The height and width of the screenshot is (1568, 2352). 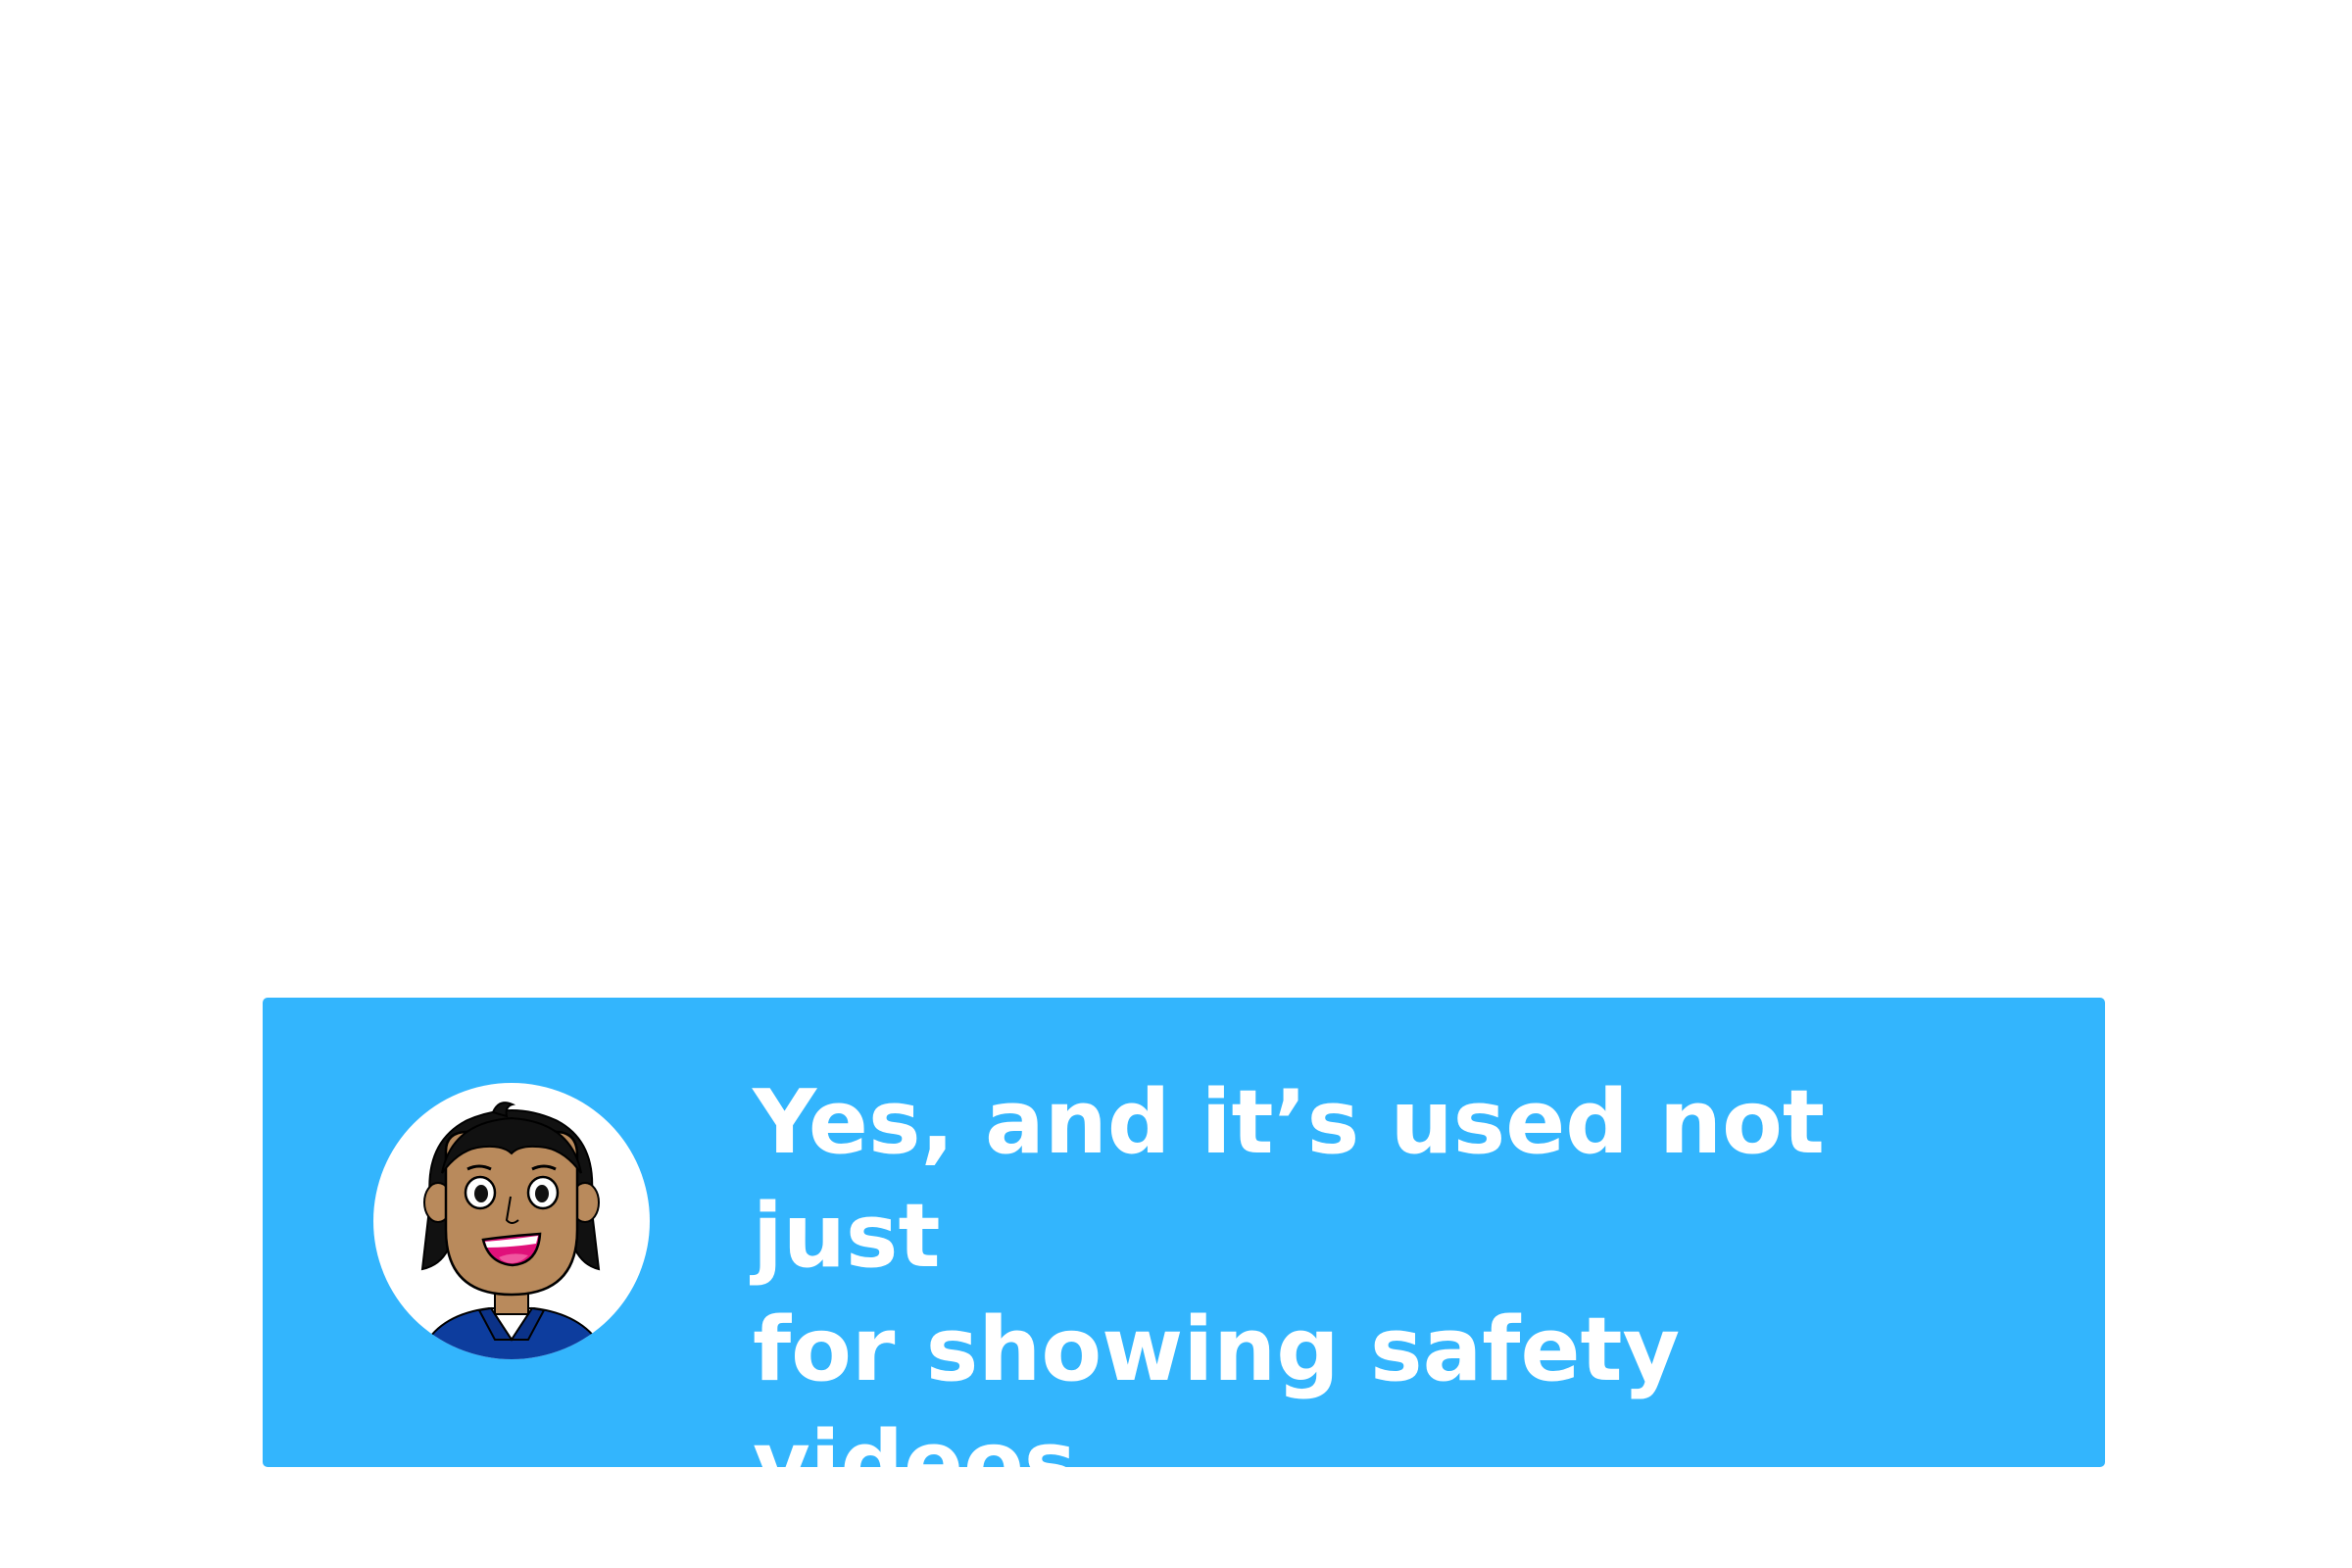 I want to click on avatar, so click(x=511, y=1221).